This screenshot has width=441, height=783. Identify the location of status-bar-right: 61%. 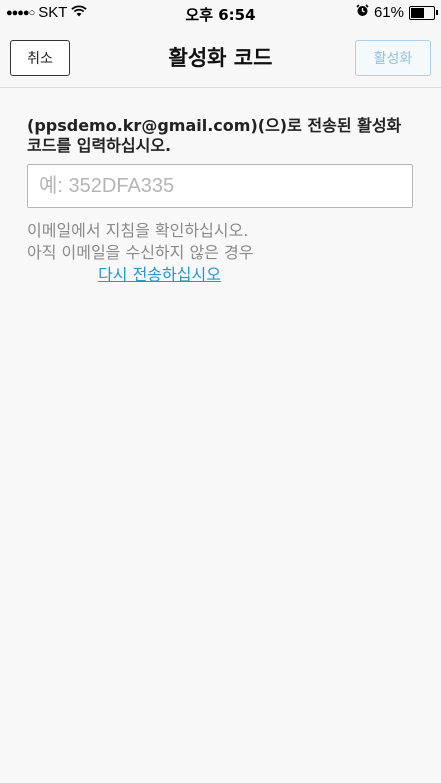
(397, 12).